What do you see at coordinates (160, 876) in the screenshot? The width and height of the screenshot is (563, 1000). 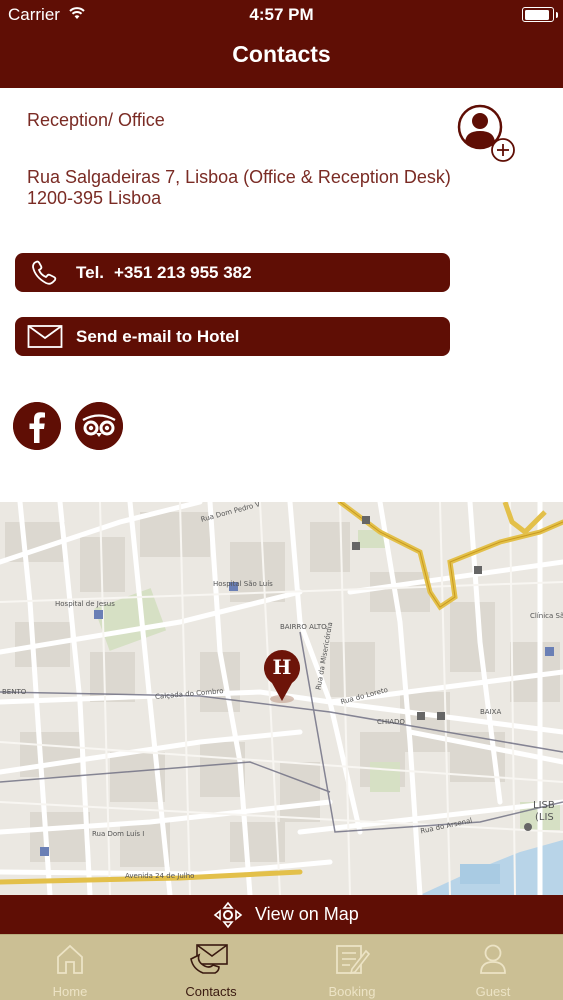 I see `map-label-av-24-julho: Avenida 24 de Julho` at bounding box center [160, 876].